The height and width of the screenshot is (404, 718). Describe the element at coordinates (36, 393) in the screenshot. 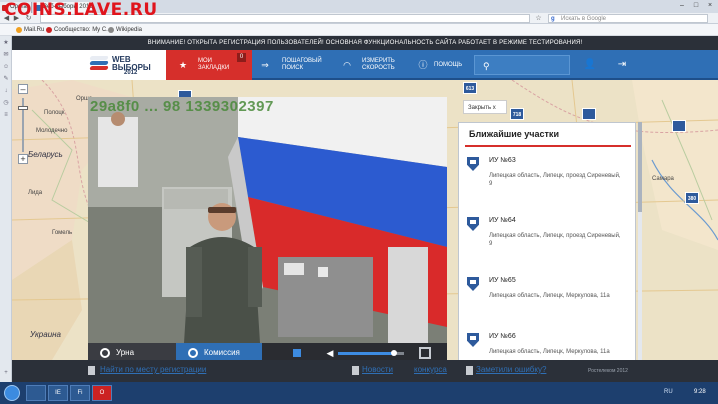

I see `taskbar-app-explorer` at that location.